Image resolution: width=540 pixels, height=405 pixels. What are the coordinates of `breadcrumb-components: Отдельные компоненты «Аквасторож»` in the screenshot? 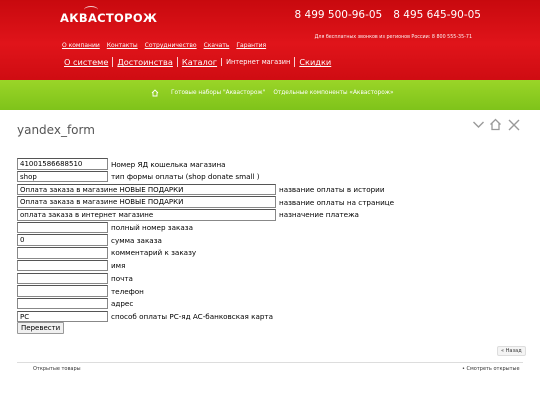 It's located at (333, 93).